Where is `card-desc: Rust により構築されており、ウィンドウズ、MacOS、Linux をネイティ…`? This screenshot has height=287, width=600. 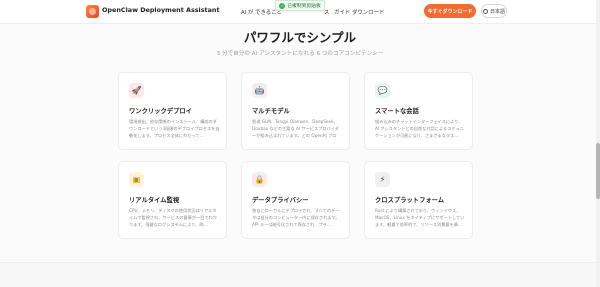 card-desc: Rust により構築されており、ウィンドウズ、MacOS、Linux をネイティ… is located at coordinates (420, 217).